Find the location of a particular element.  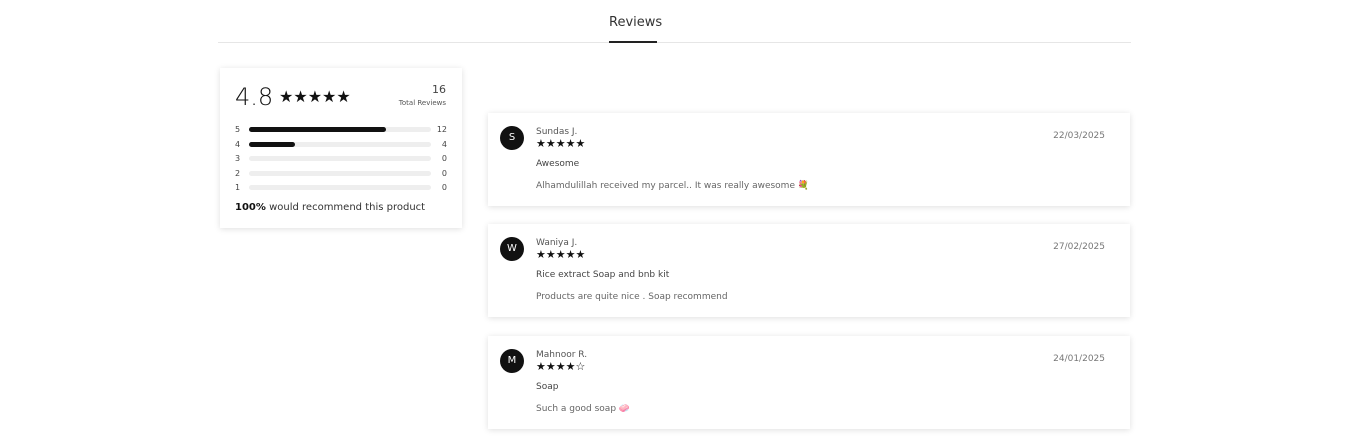

review-body: Products are quite nice . Soap recommend is located at coordinates (632, 297).